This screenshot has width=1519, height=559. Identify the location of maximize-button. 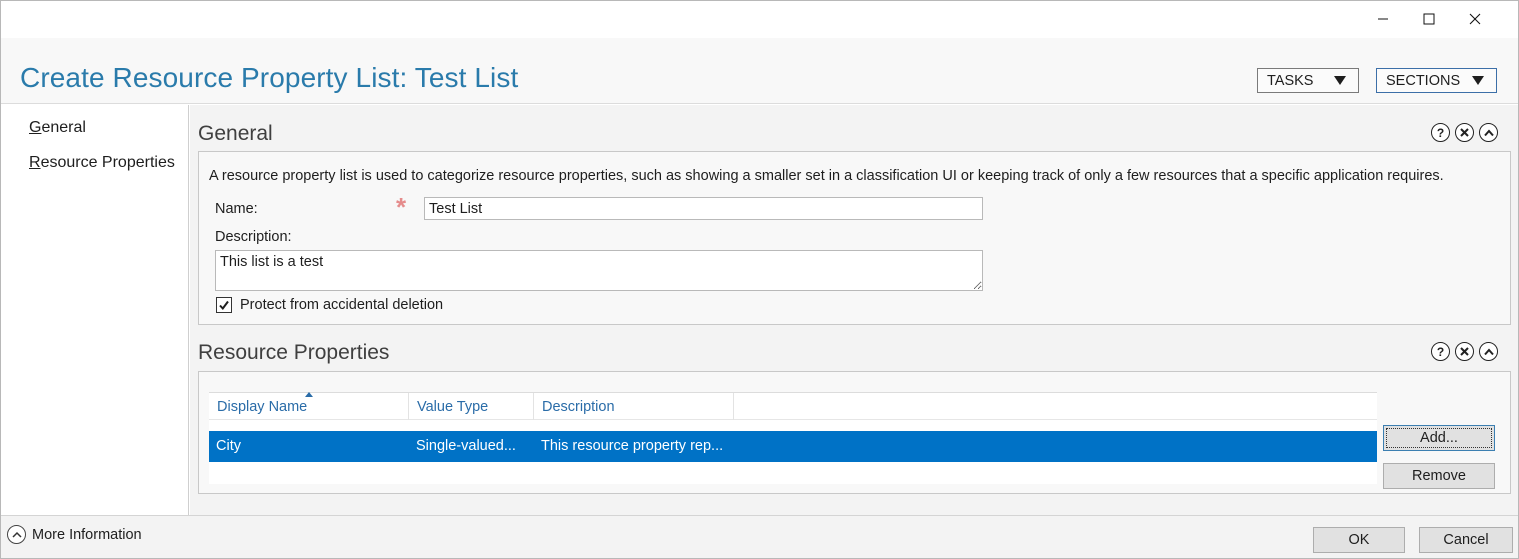
(1429, 19).